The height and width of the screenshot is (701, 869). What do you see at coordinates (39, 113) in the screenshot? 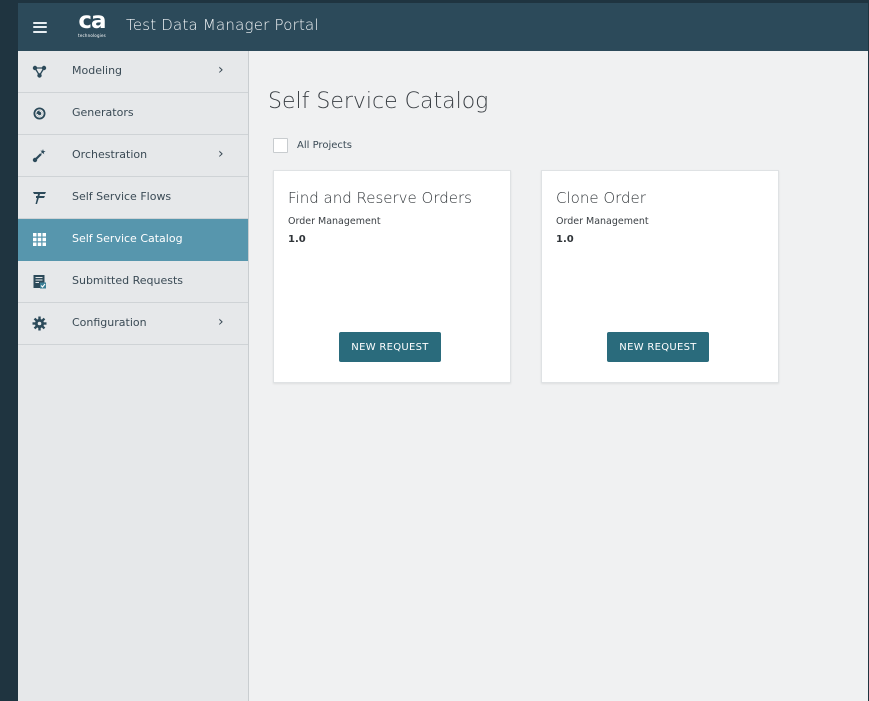
I see `generators-icon` at bounding box center [39, 113].